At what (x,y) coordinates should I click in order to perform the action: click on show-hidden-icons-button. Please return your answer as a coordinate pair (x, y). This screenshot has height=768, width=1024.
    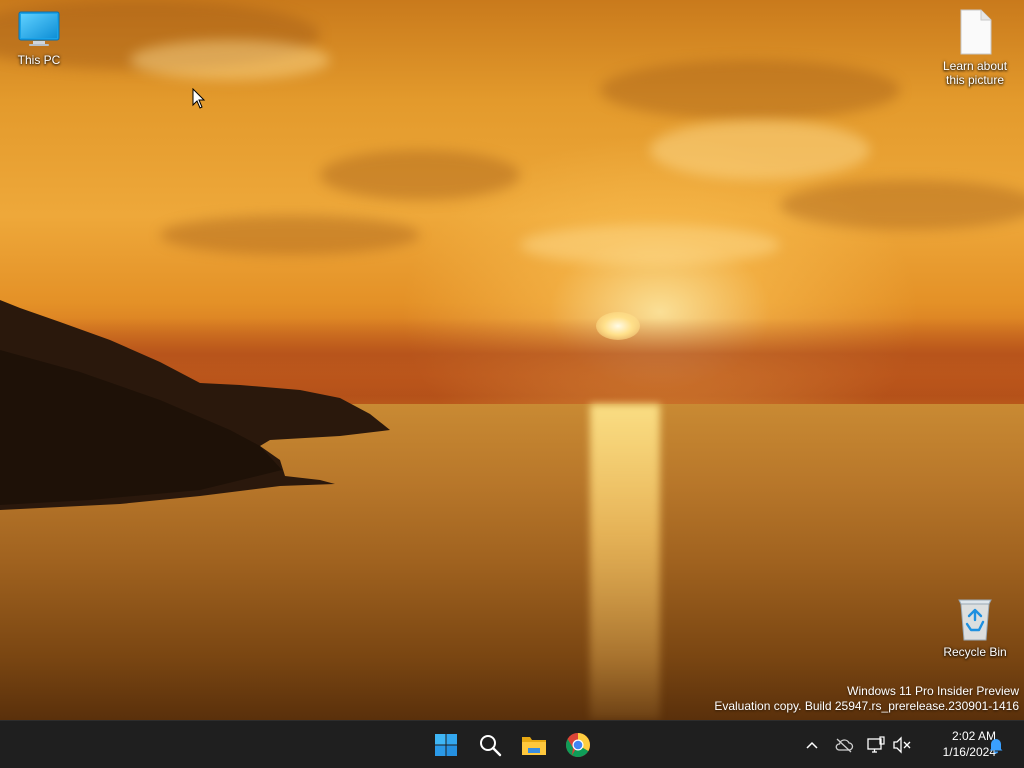
    Looking at the image, I should click on (812, 745).